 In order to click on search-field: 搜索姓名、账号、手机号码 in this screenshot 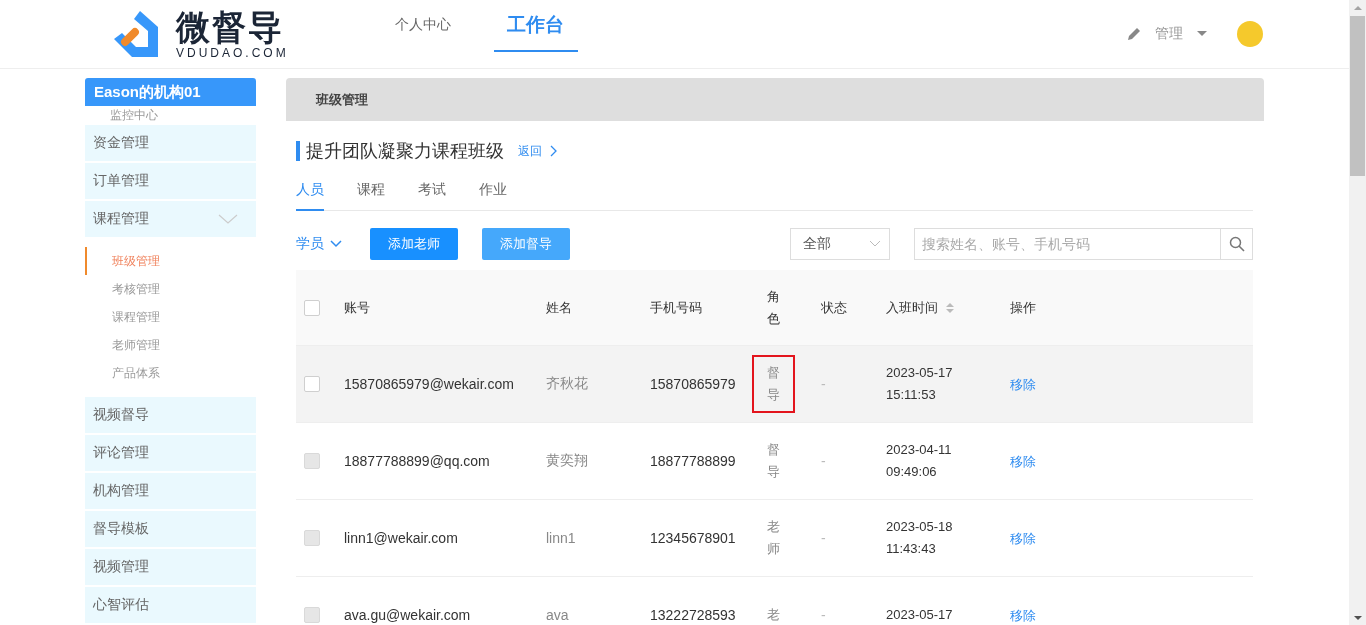, I will do `click(1067, 244)`.